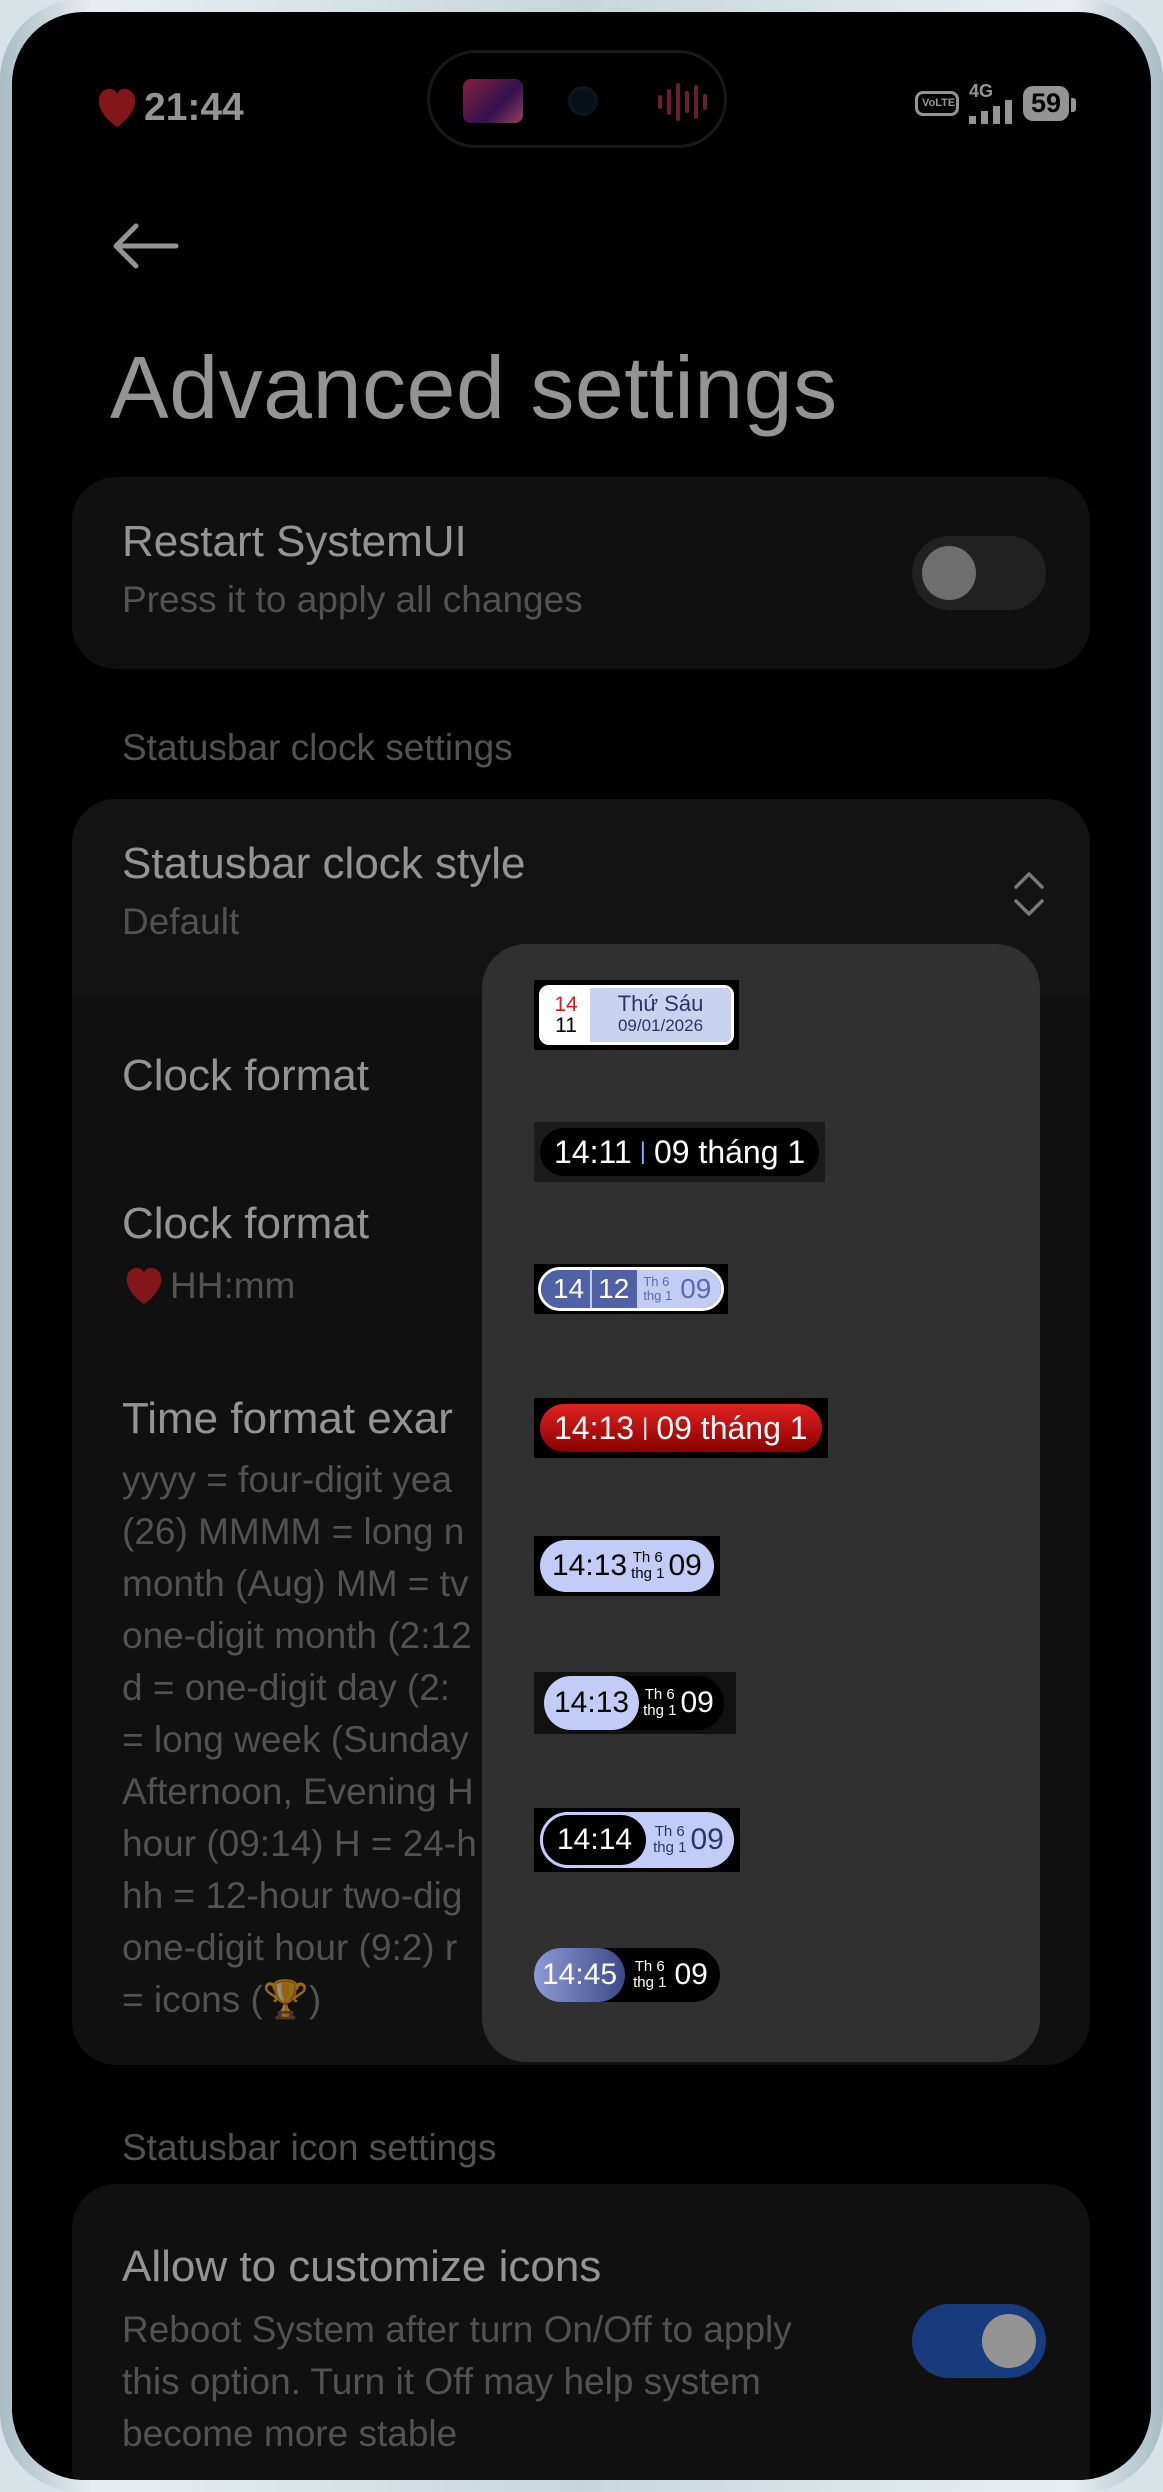  What do you see at coordinates (566, 1025) in the screenshot?
I see `option-1-date-bottom: 11` at bounding box center [566, 1025].